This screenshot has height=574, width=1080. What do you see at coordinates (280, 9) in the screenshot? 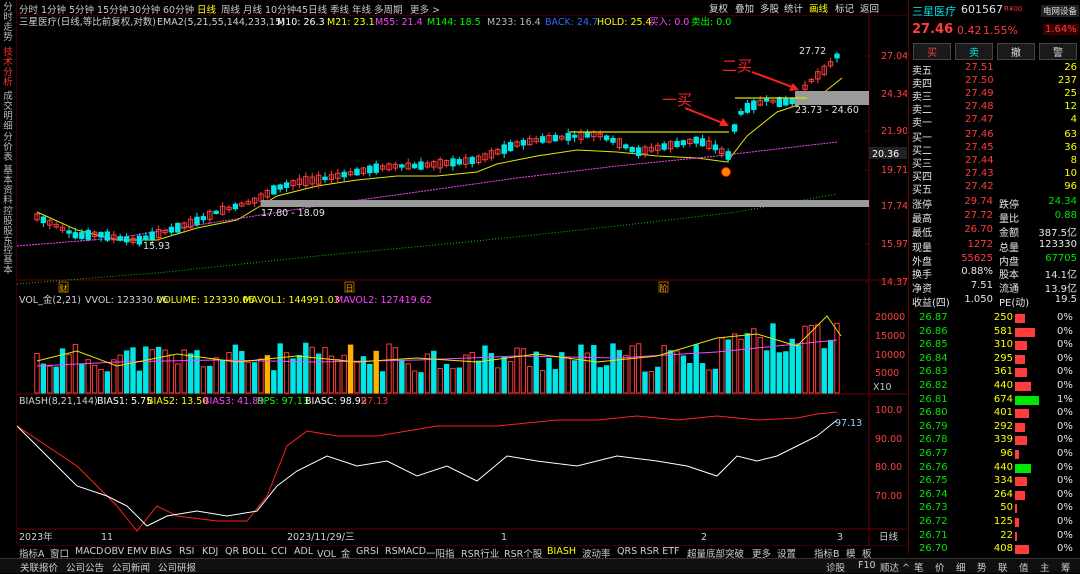
I see `period-9: 10分钟` at bounding box center [280, 9].